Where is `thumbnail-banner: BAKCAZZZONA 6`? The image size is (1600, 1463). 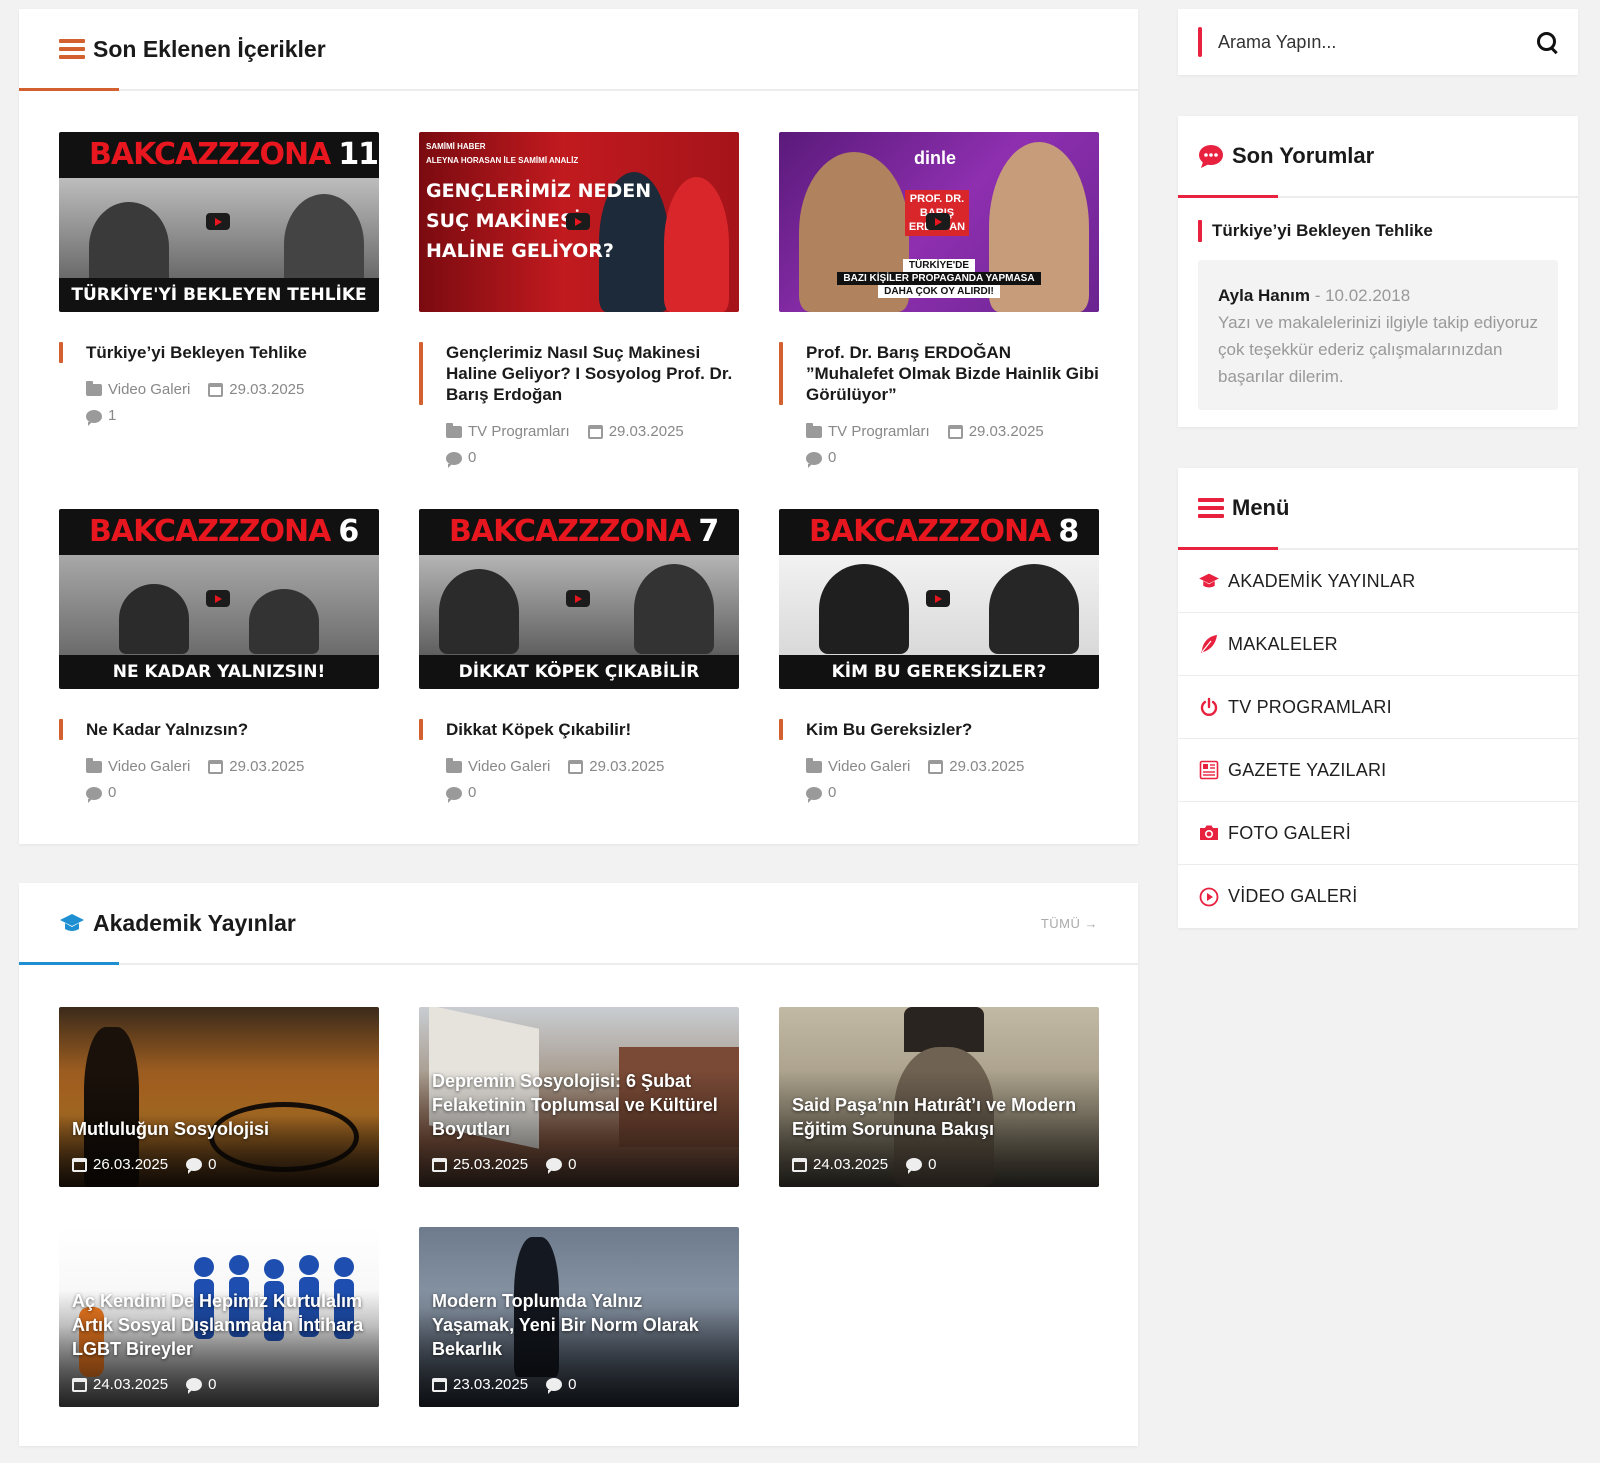
thumbnail-banner: BAKCAZZZONA 6 is located at coordinates (219, 532).